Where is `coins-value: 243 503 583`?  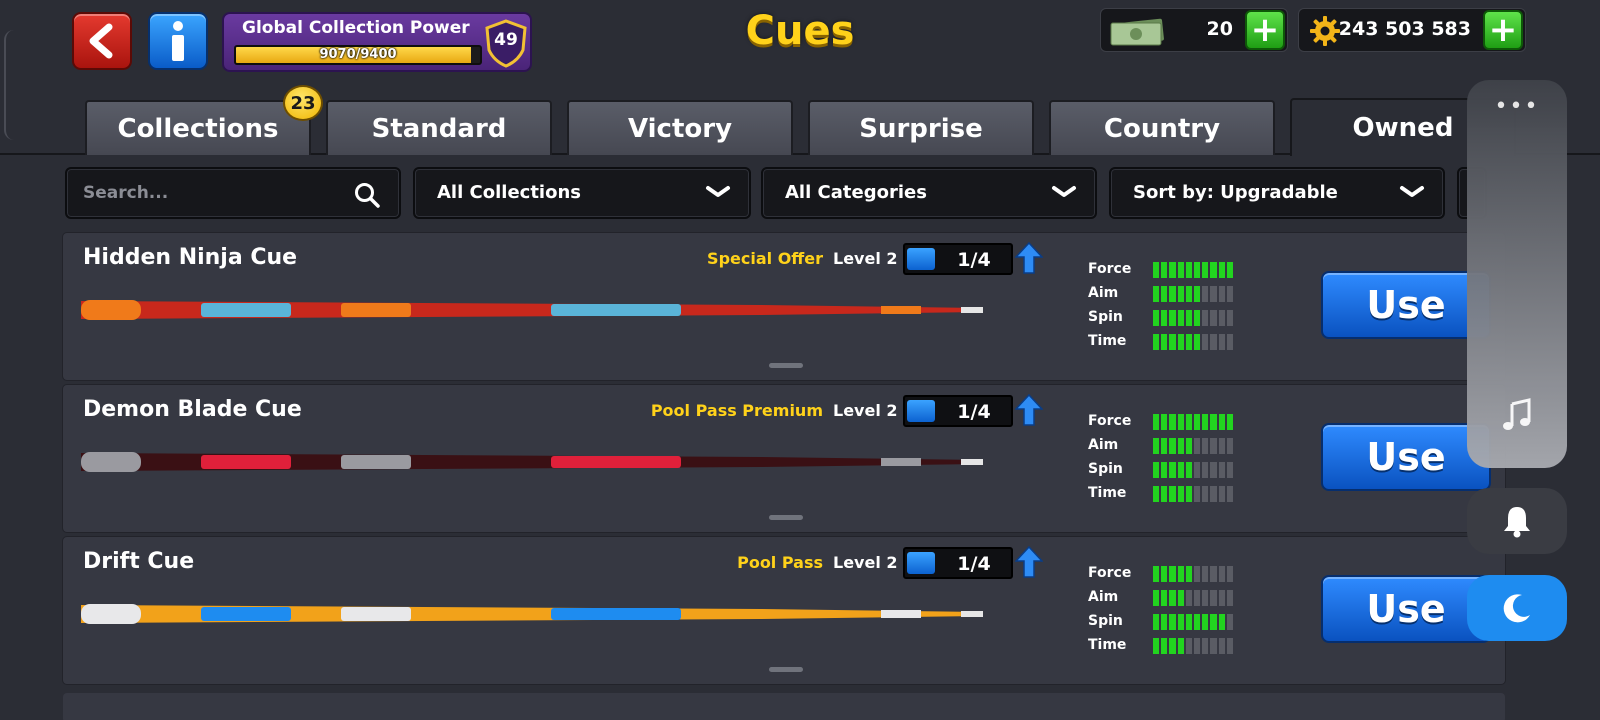
coins-value: 243 503 583 is located at coordinates (1404, 29).